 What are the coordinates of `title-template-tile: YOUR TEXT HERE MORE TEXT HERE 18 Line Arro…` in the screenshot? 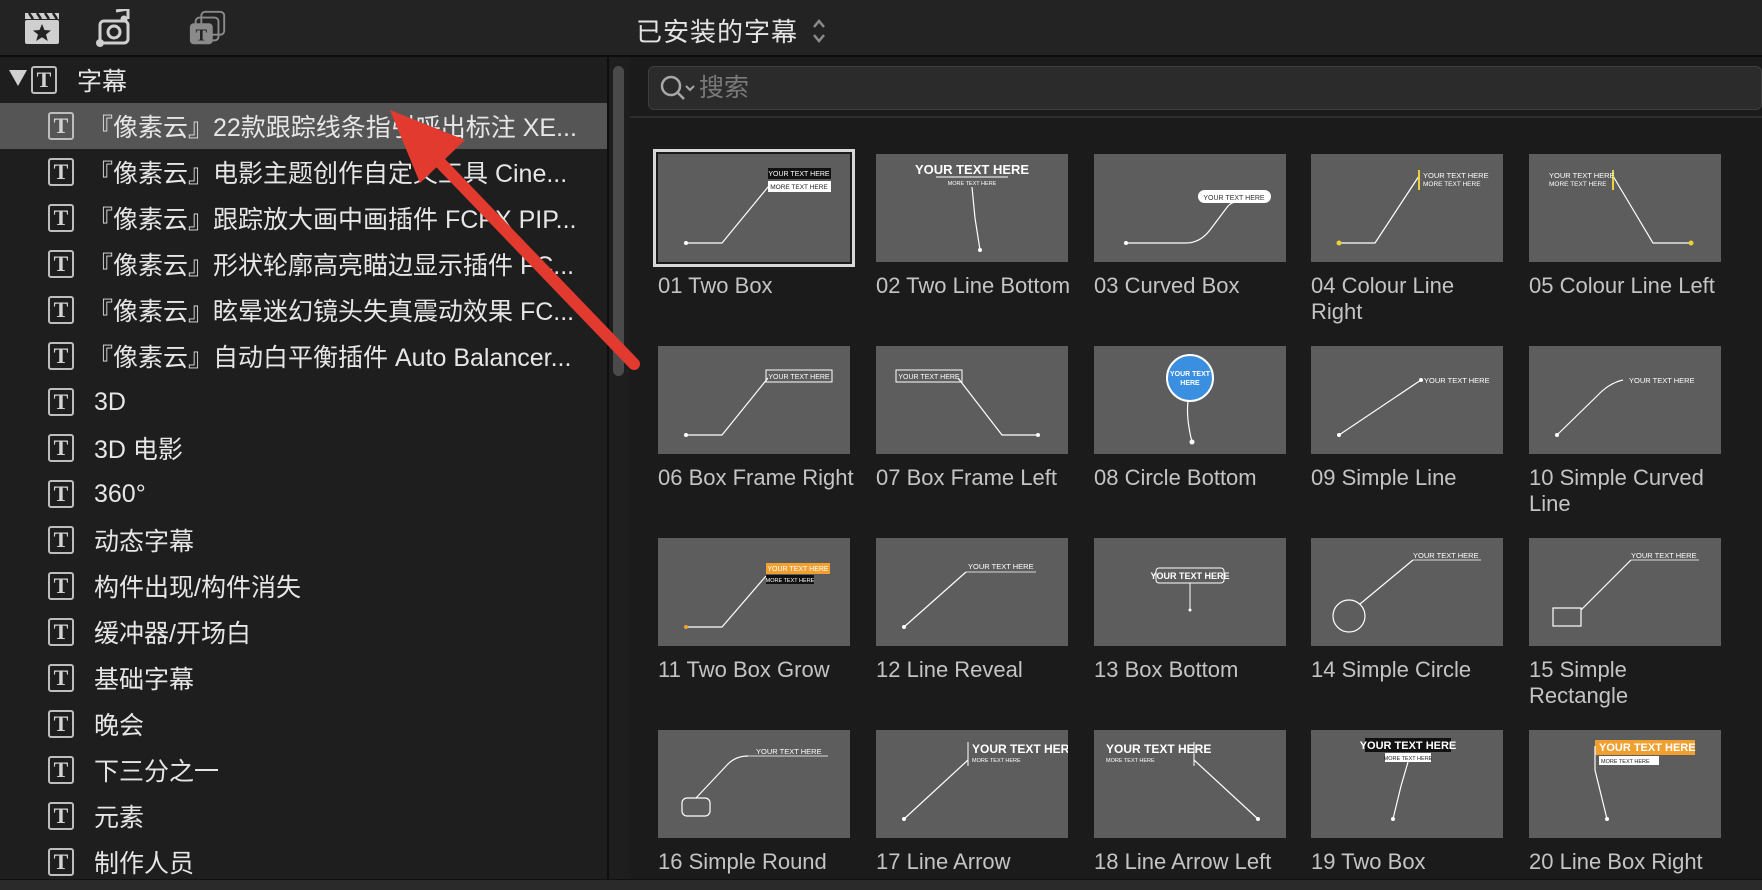 It's located at (1191, 805).